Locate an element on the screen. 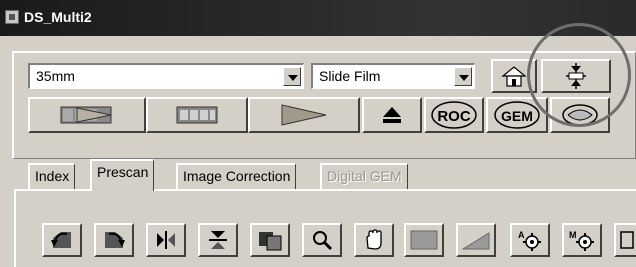 The image size is (636, 267). rotate-left-icon is located at coordinates (61, 240).